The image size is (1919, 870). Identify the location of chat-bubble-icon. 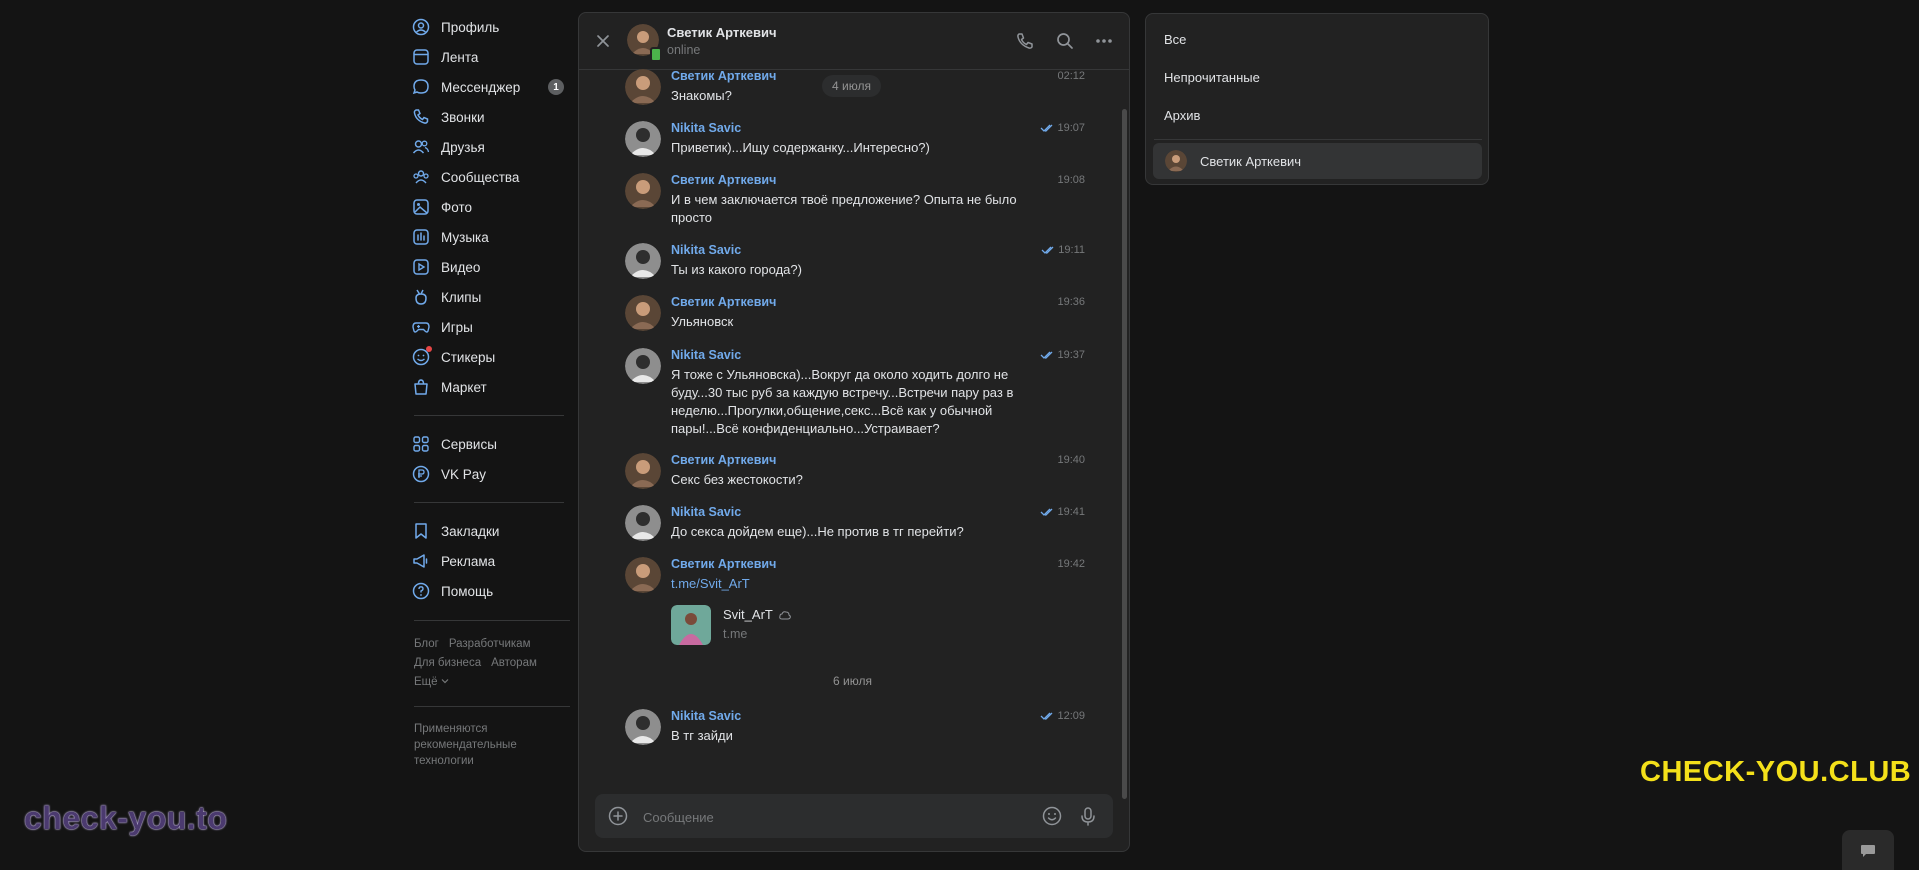
(1868, 851).